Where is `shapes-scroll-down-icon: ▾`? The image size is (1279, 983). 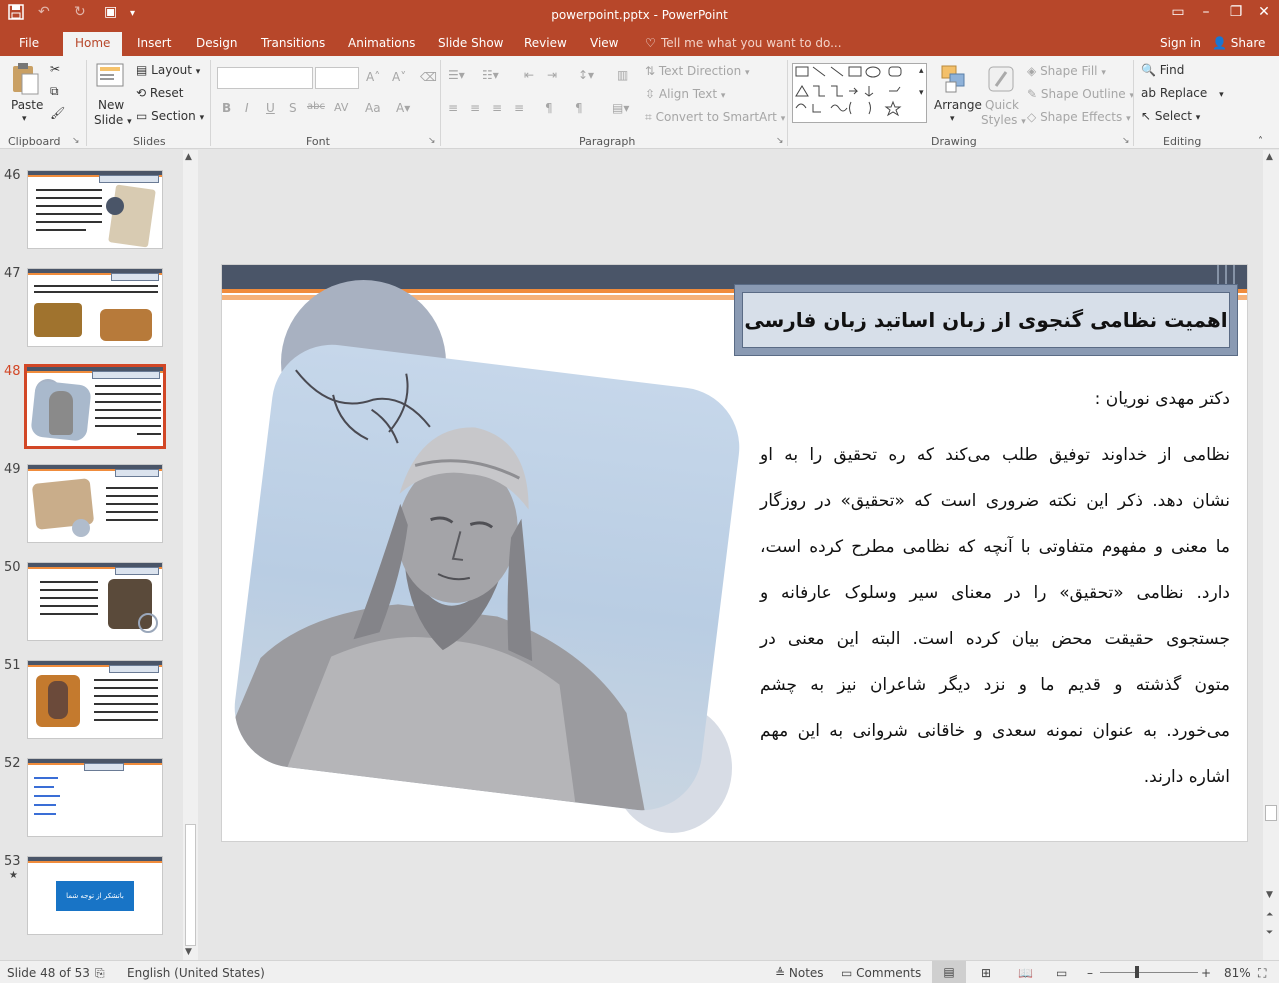 shapes-scroll-down-icon: ▾ is located at coordinates (921, 93).